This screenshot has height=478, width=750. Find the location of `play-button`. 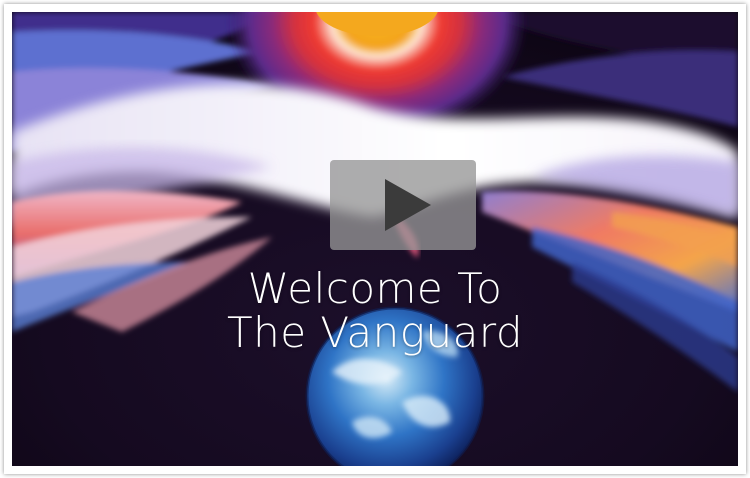

play-button is located at coordinates (403, 205).